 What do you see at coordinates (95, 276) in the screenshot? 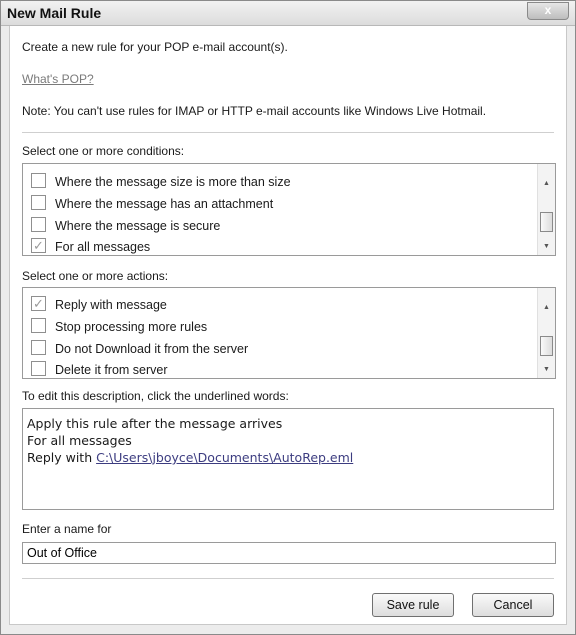
I see `actions-label: Select one or more actions:` at bounding box center [95, 276].